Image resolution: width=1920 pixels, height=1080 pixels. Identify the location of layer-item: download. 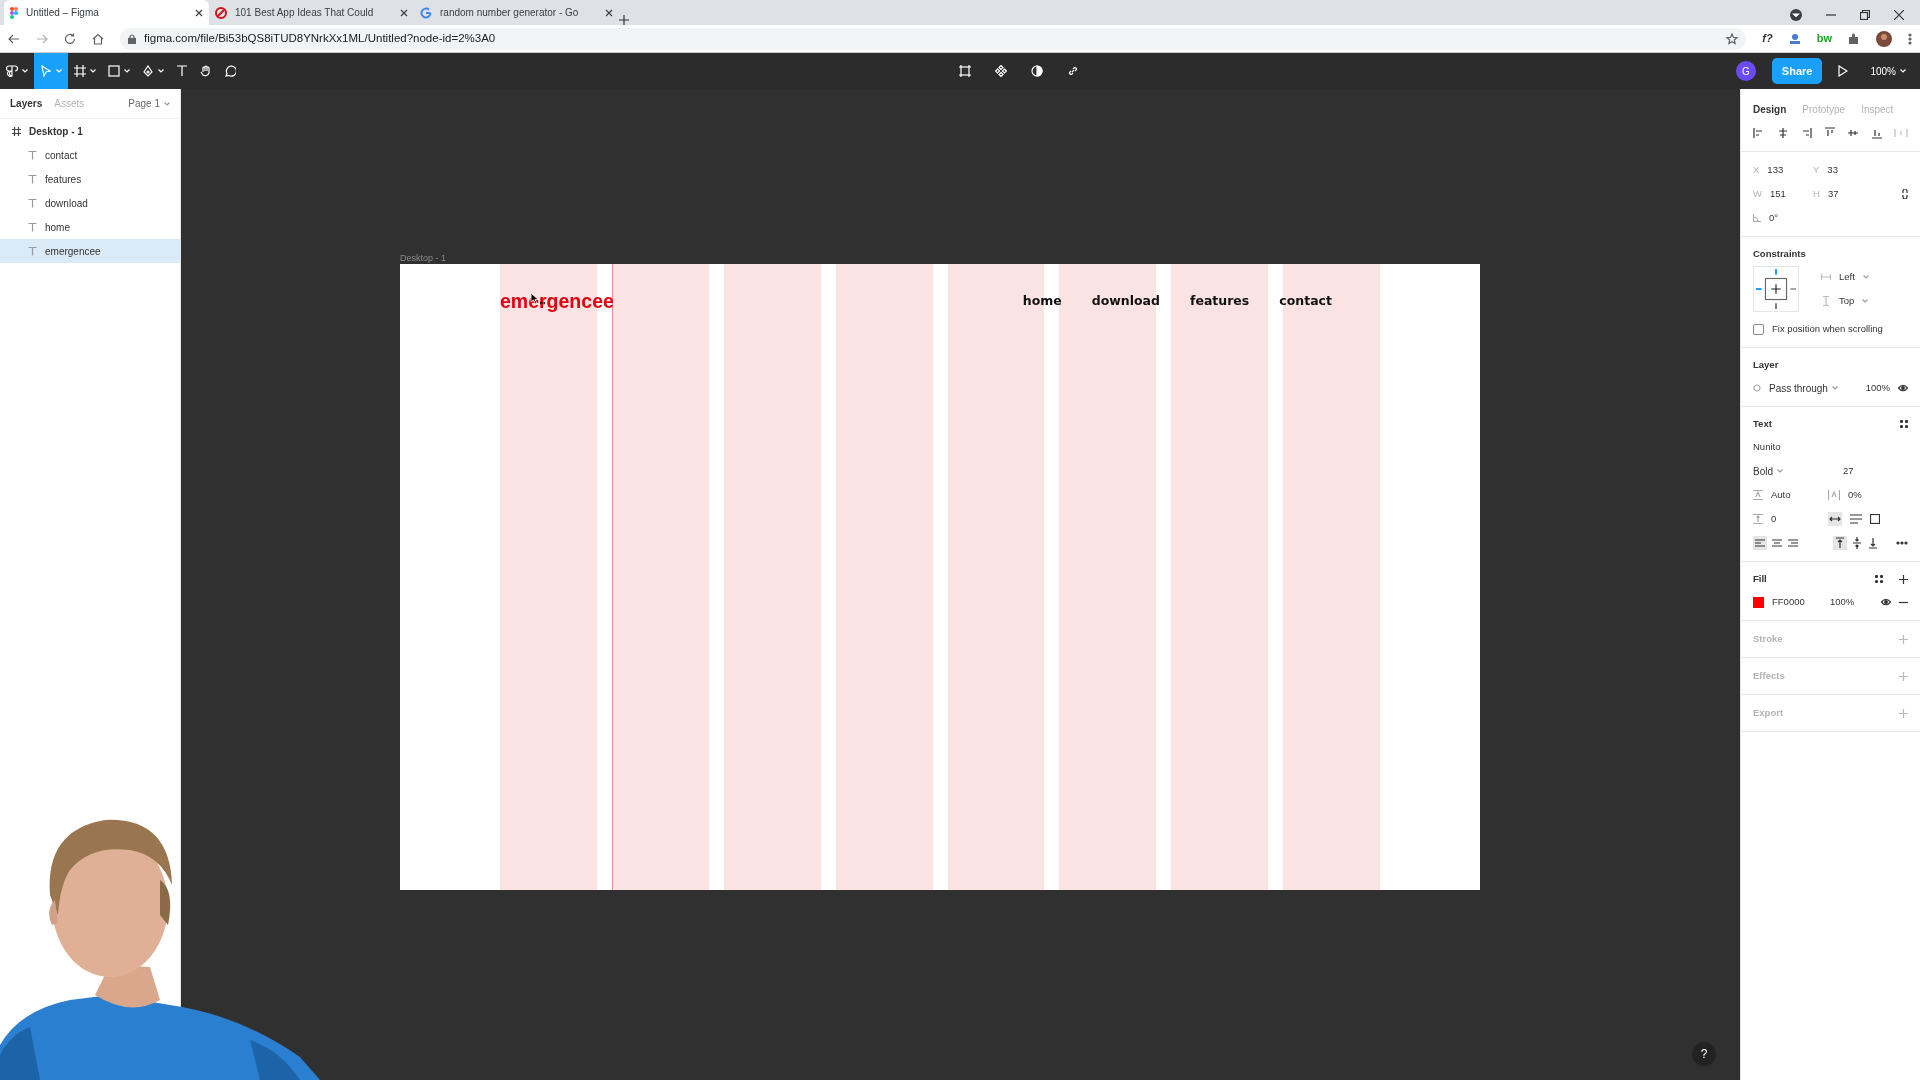
(90, 203).